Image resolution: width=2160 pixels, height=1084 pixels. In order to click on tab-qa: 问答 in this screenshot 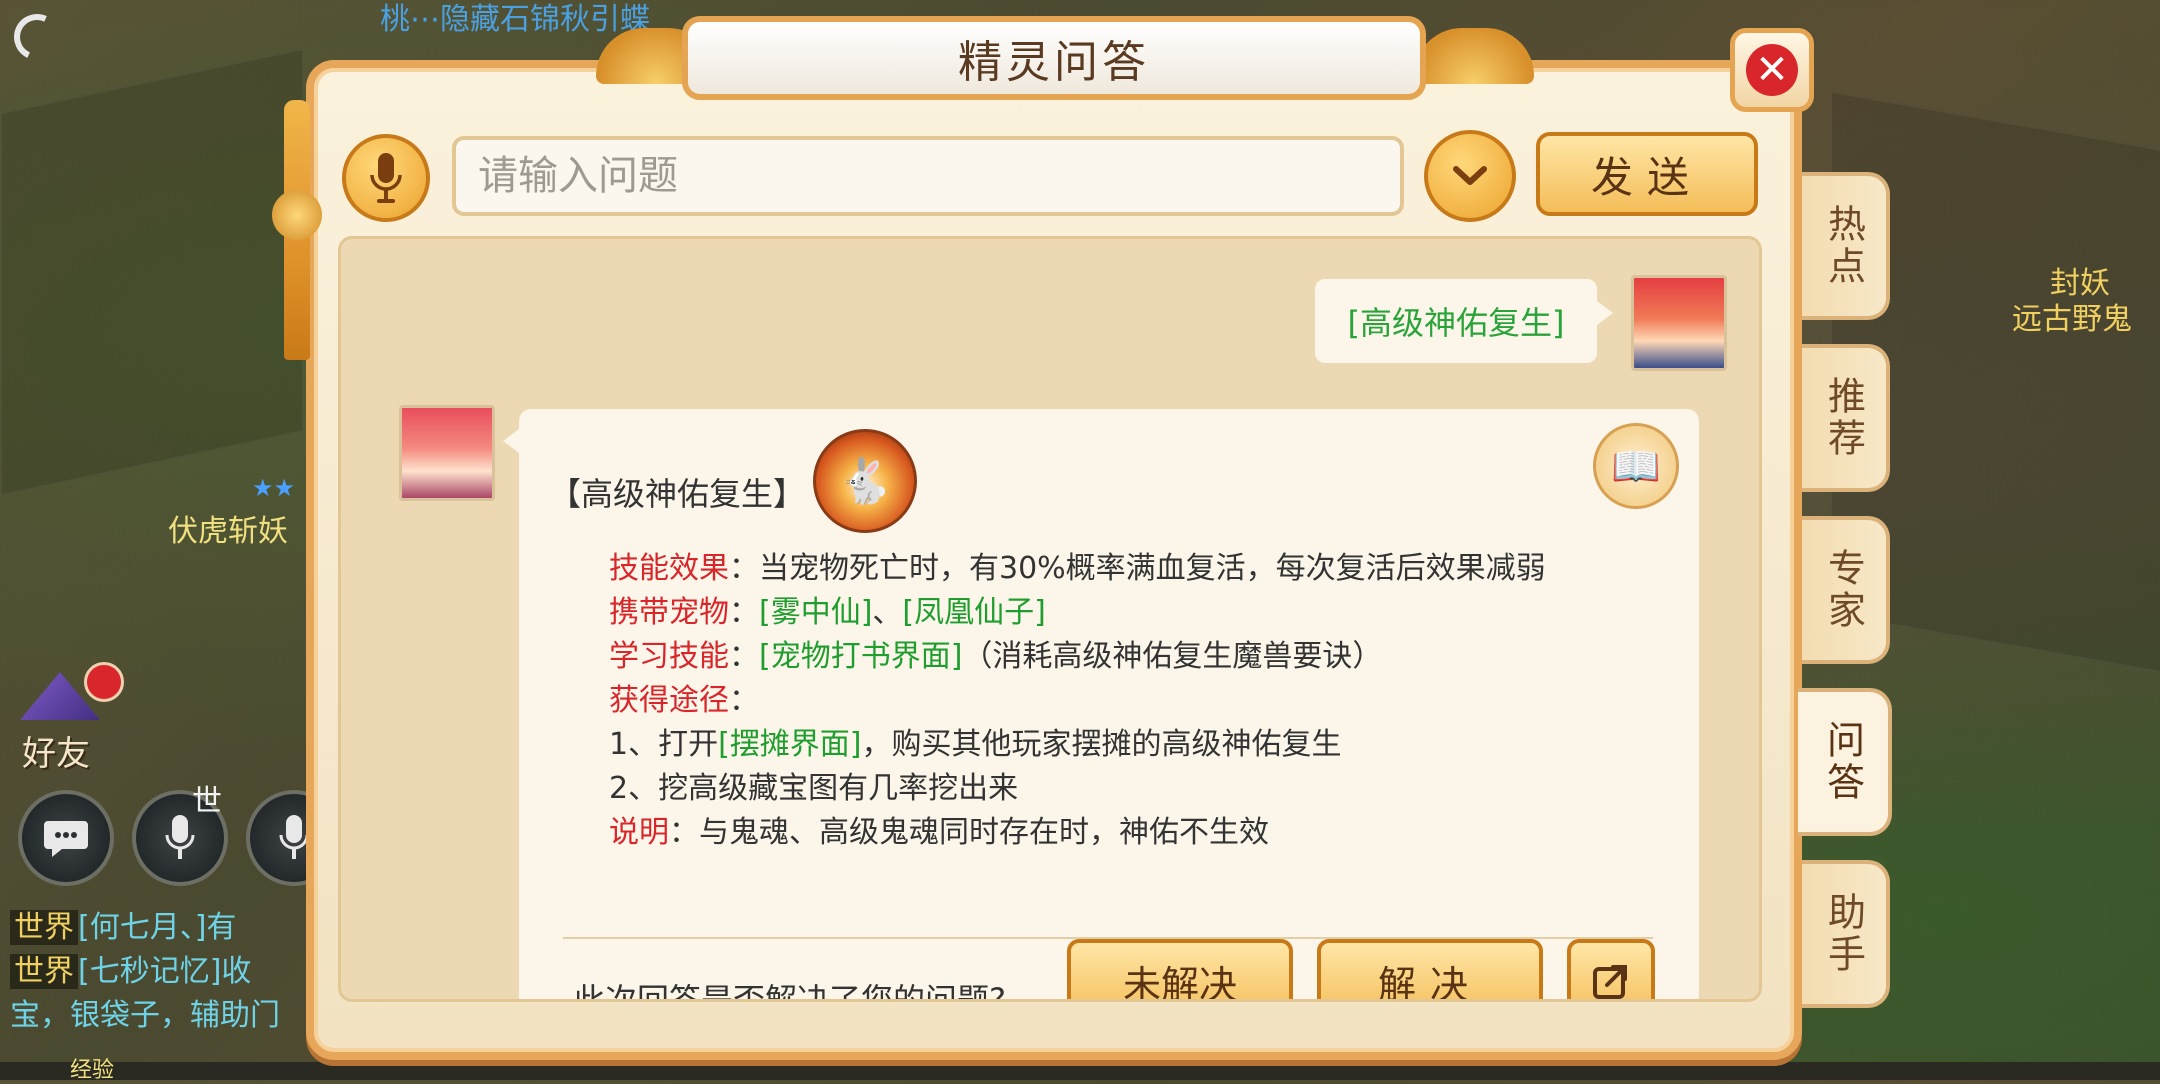, I will do `click(1845, 762)`.